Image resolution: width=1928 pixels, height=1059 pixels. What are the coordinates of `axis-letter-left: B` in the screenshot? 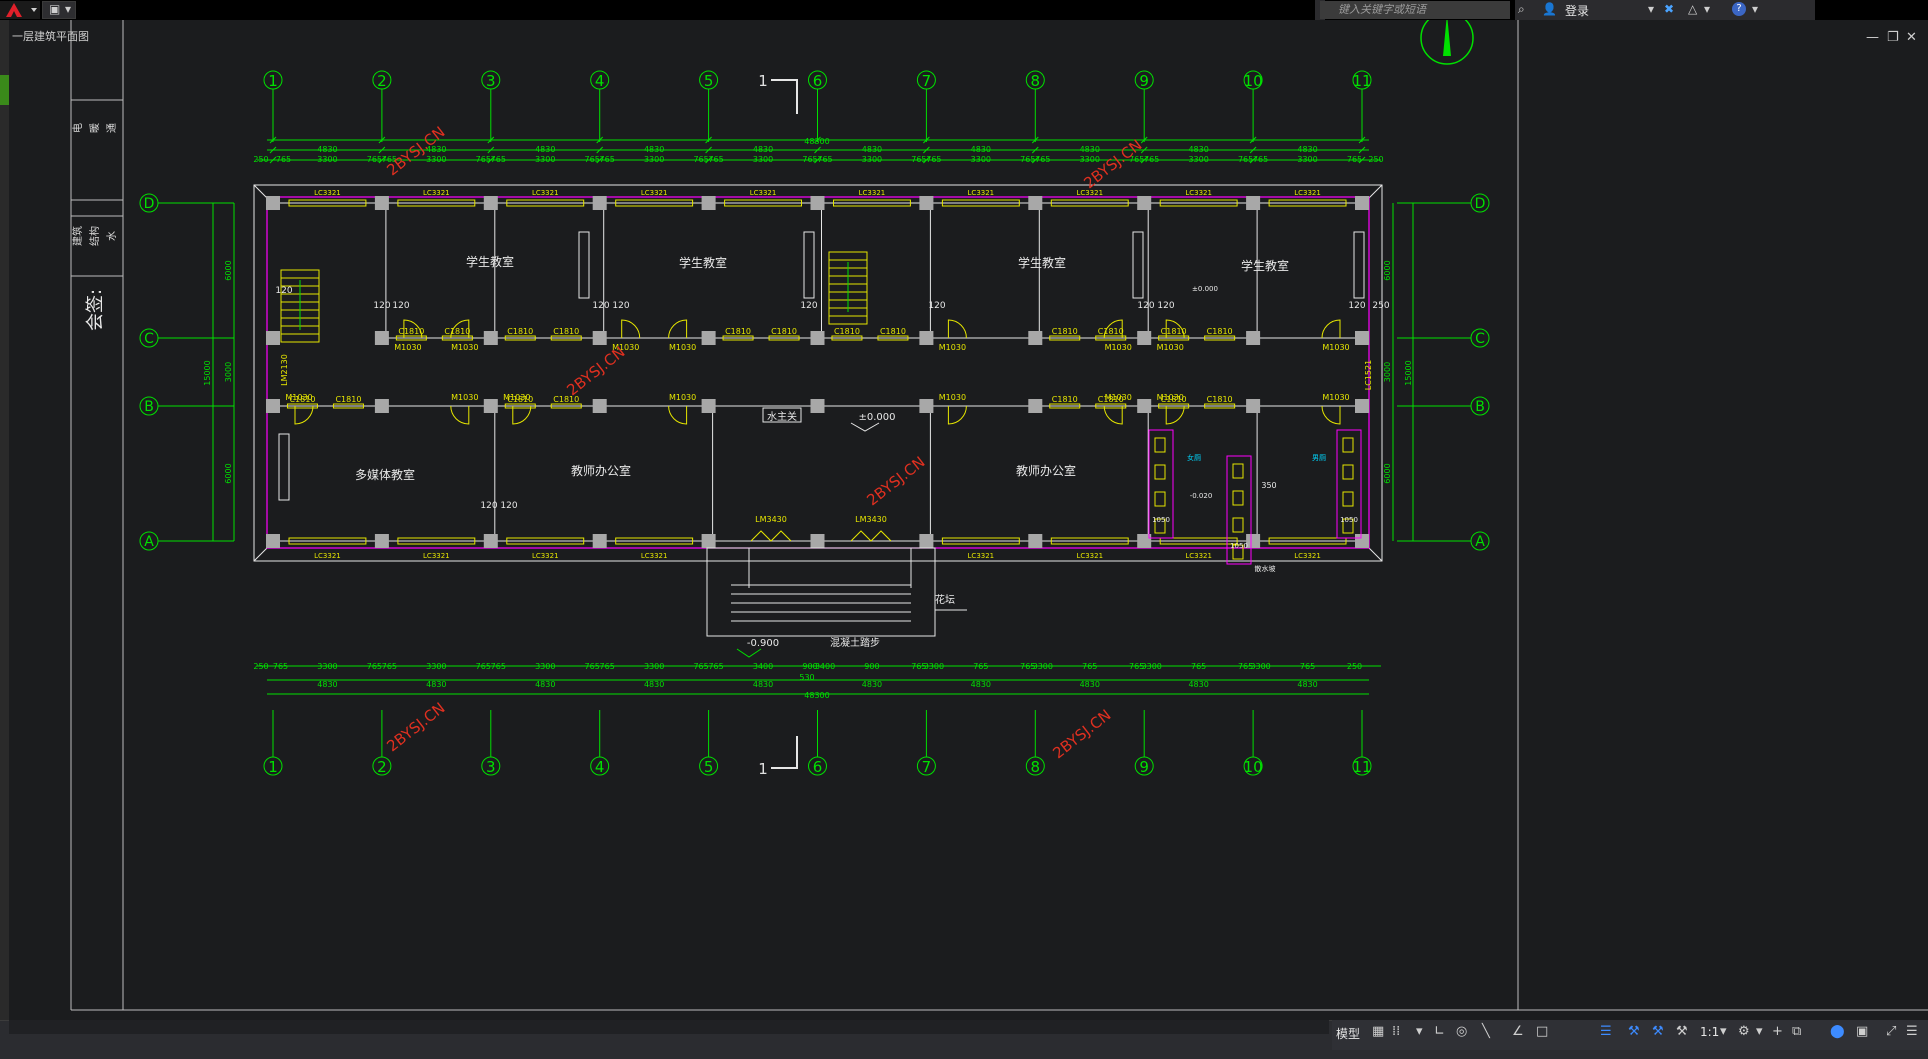 It's located at (149, 407).